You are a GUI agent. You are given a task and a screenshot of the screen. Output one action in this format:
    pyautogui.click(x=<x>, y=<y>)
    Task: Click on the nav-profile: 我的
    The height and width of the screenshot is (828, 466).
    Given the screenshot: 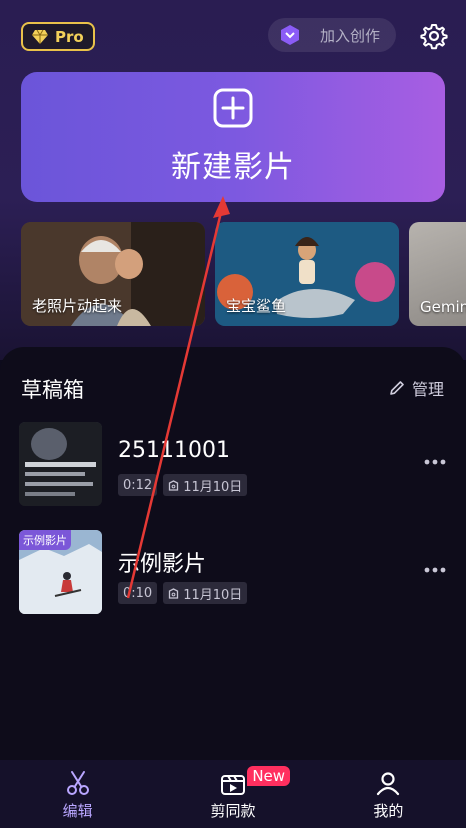 What is the action you would take?
    pyautogui.click(x=388, y=794)
    